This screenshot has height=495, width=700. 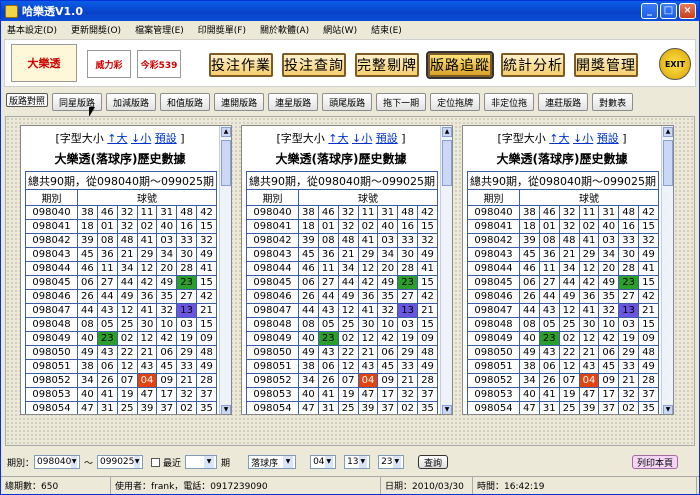 What do you see at coordinates (391, 462) in the screenshot?
I see `number-select-3: 23 ▼` at bounding box center [391, 462].